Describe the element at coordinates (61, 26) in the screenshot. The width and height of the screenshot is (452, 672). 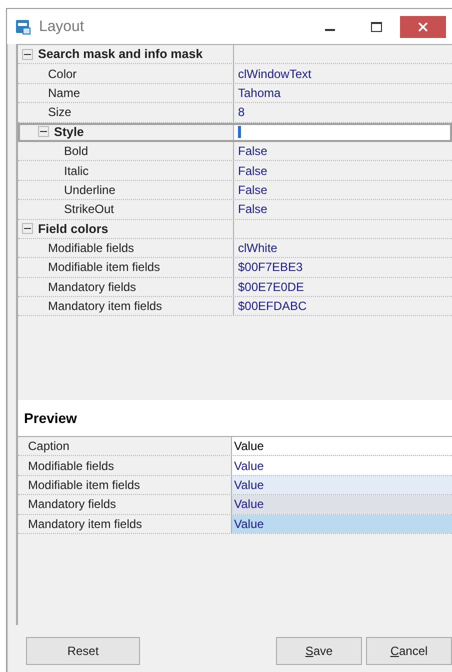
I see `window-title: Layout` at that location.